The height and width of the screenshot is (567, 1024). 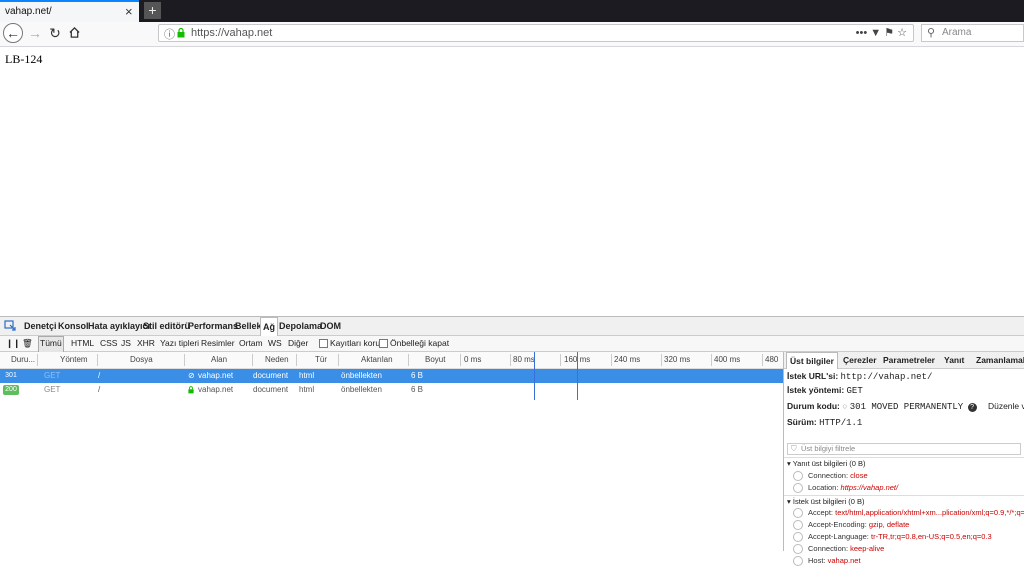 What do you see at coordinates (349, 343) in the screenshot?
I see `persist-logs-checkbox: Kayıtları koru` at bounding box center [349, 343].